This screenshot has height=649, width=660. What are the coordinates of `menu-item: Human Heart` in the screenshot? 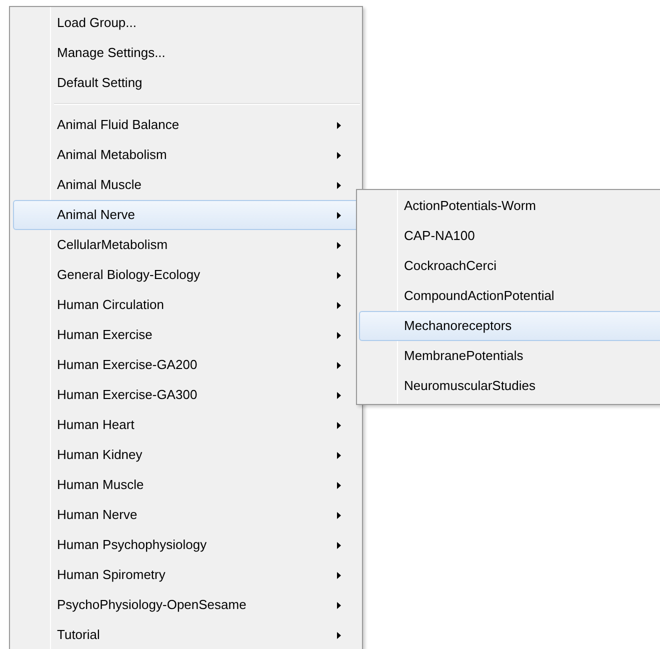 It's located at (186, 425).